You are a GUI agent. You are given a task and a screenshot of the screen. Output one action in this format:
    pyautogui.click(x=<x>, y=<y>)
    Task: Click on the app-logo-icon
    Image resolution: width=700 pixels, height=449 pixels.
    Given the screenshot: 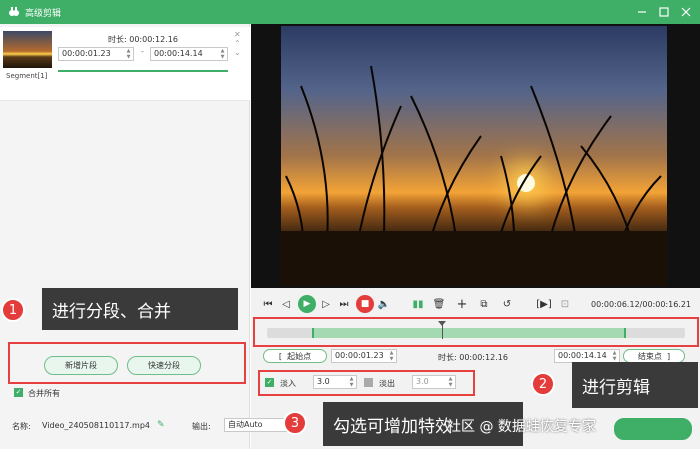 What is the action you would take?
    pyautogui.click(x=14, y=12)
    